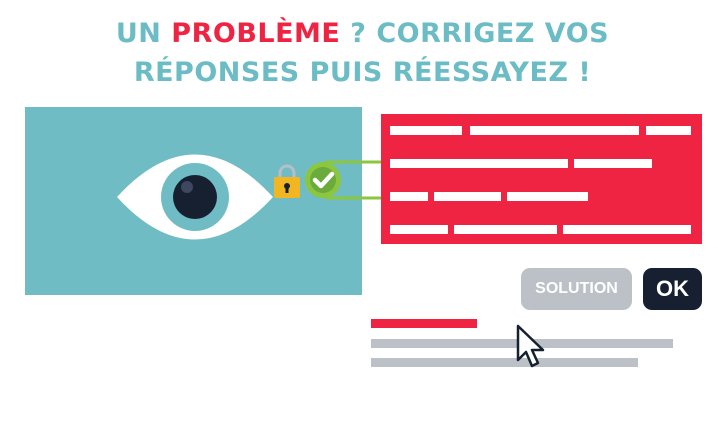 This screenshot has width=725, height=427. I want to click on headline-line-1: UN PROBLÈME ? CORRIGEZ VOS, so click(362, 33).